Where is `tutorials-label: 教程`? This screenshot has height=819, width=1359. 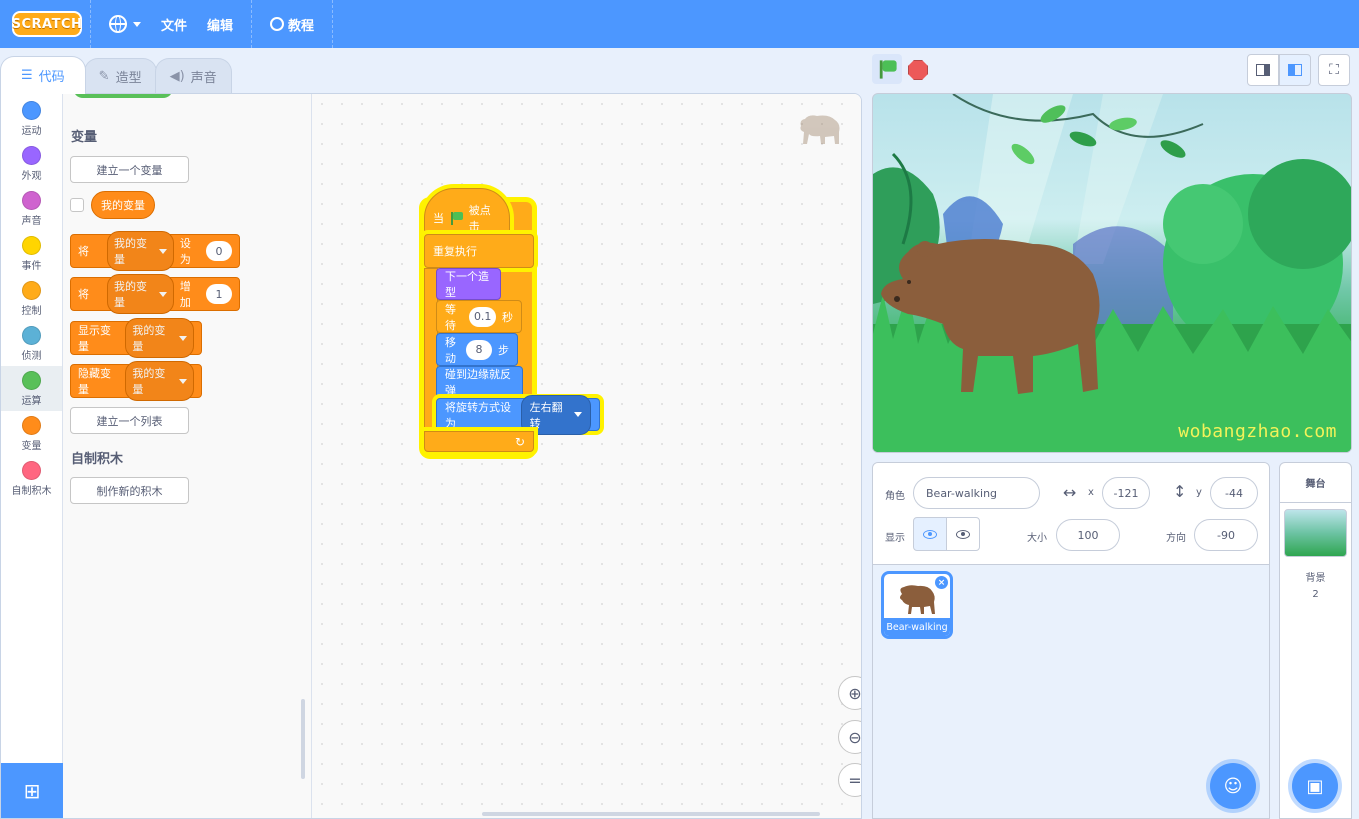 tutorials-label: 教程 is located at coordinates (301, 26).